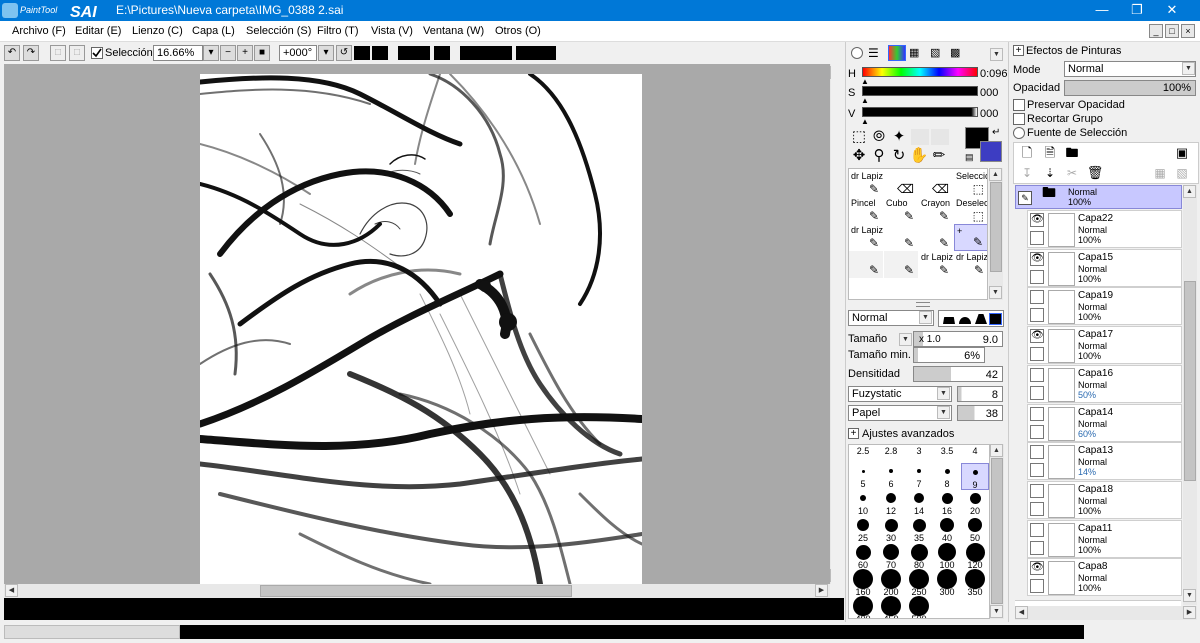 The image size is (1200, 643). What do you see at coordinates (278, 31) in the screenshot?
I see `menu-seleccion: Selección (S)` at bounding box center [278, 31].